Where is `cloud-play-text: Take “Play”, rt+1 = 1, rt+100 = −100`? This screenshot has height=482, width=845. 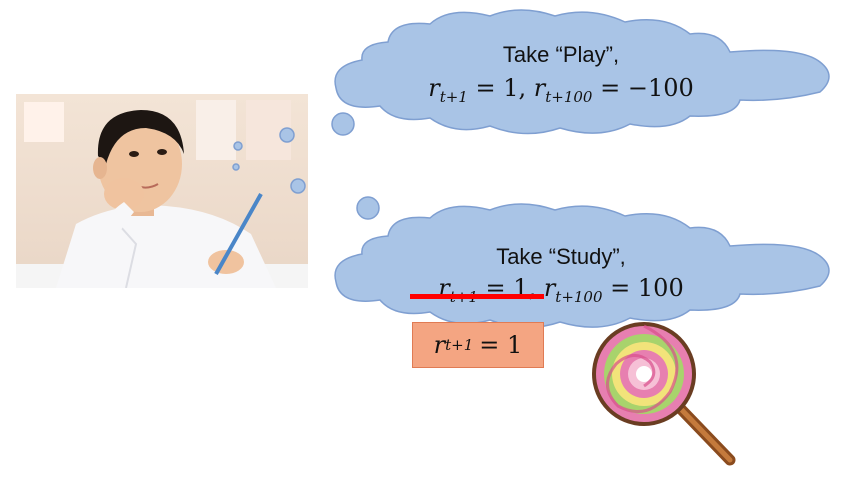
cloud-play-text: Take “Play”, rt+1 = 1, rt+100 = −100 is located at coordinates (561, 74).